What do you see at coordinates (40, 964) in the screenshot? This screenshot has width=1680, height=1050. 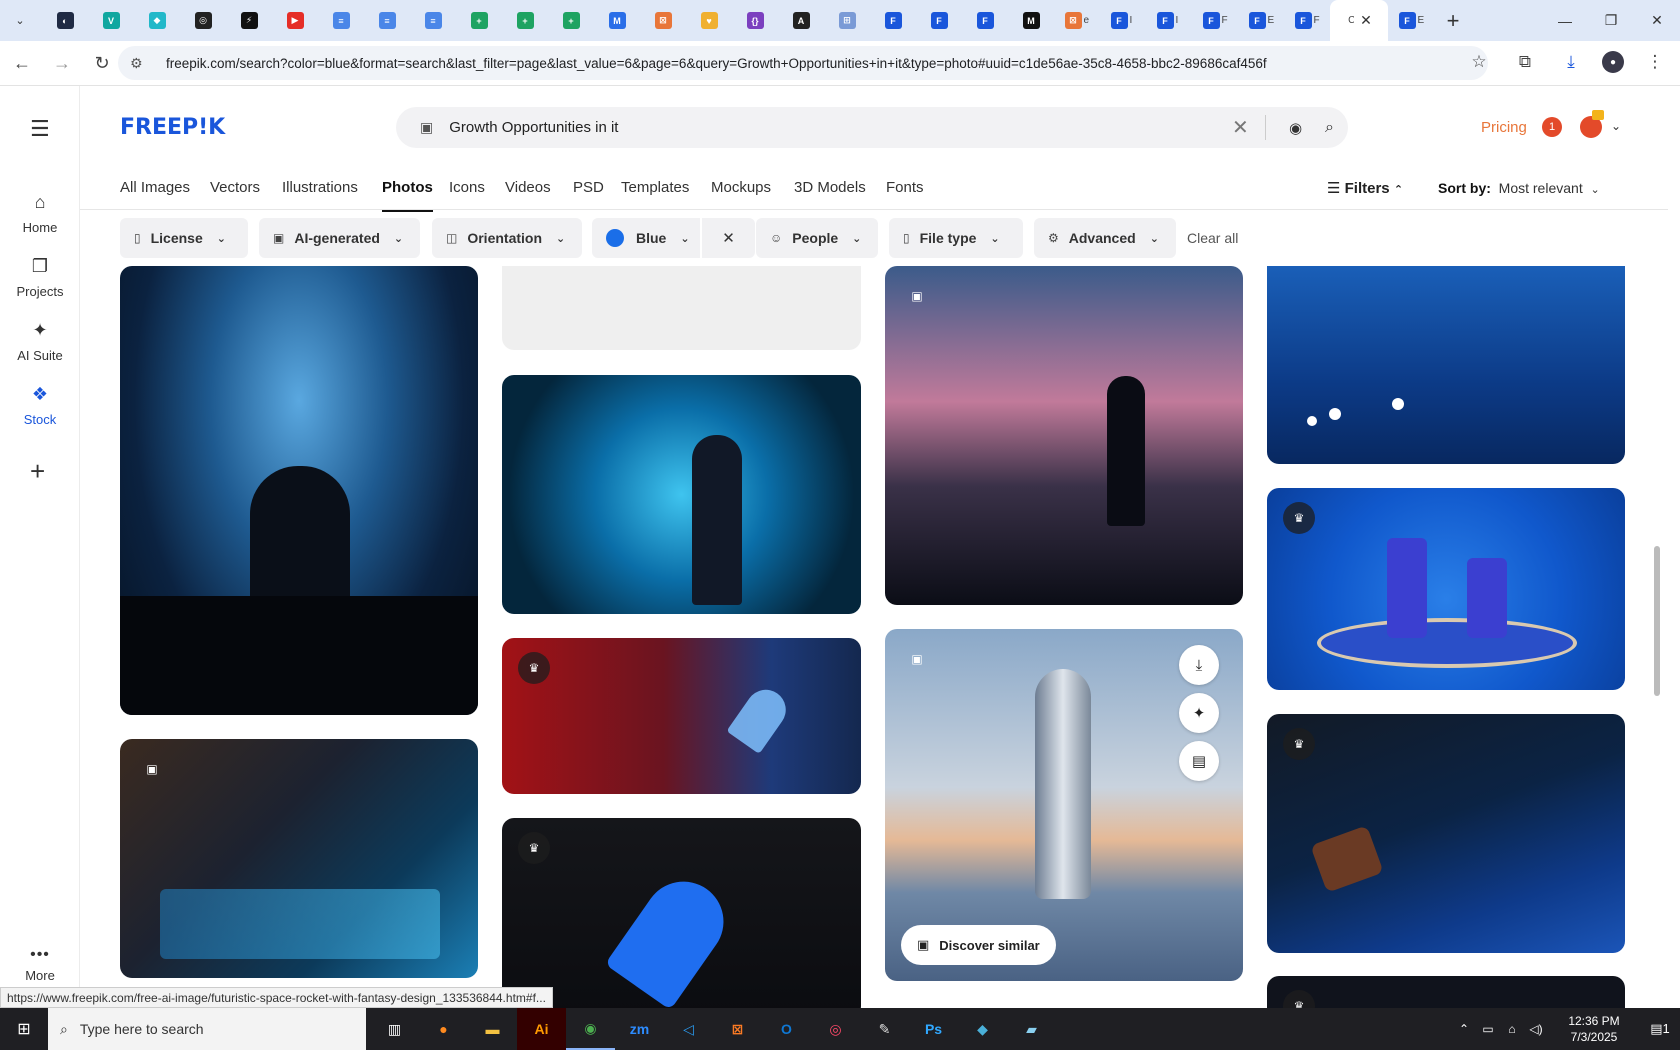 I see `sidebar-item-more: ••• More` at bounding box center [40, 964].